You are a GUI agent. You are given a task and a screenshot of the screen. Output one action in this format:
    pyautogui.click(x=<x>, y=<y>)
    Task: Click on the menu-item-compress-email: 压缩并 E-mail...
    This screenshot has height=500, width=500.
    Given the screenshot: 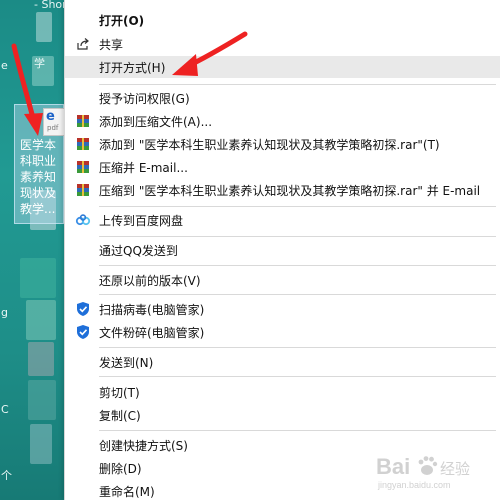 What is the action you would take?
    pyautogui.click(x=282, y=167)
    